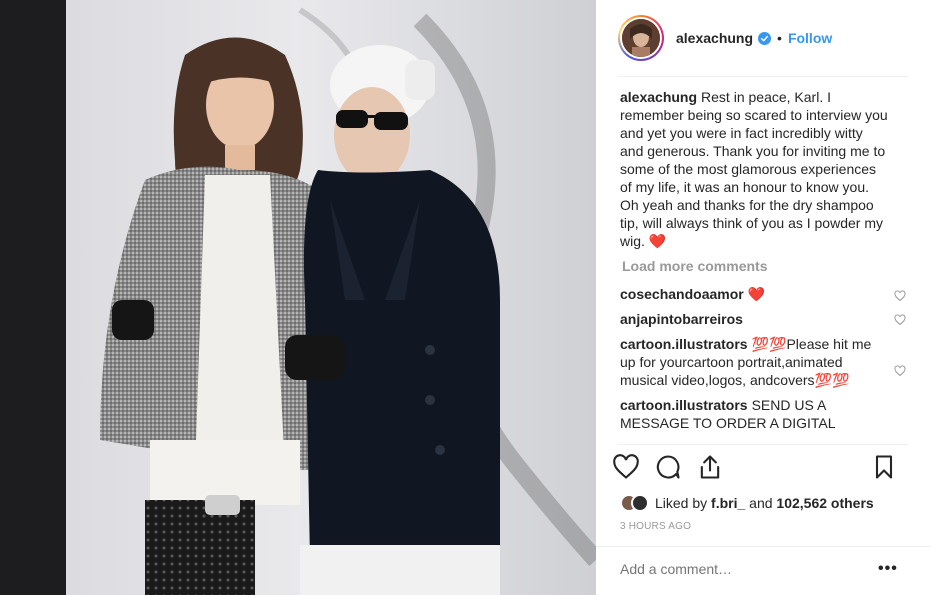  I want to click on bookmark-icon, so click(884, 467).